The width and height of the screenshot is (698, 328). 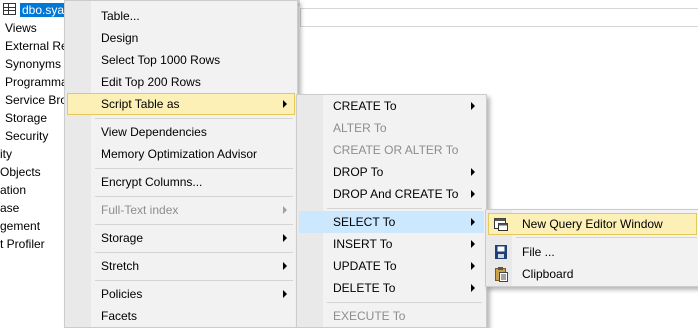 I want to click on menu-item-label: Memory Optimization Advisor, so click(x=179, y=154).